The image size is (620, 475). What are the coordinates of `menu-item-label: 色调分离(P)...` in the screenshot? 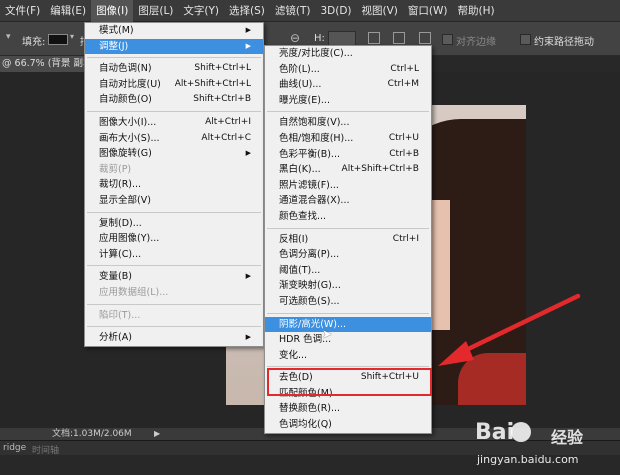 It's located at (309, 255).